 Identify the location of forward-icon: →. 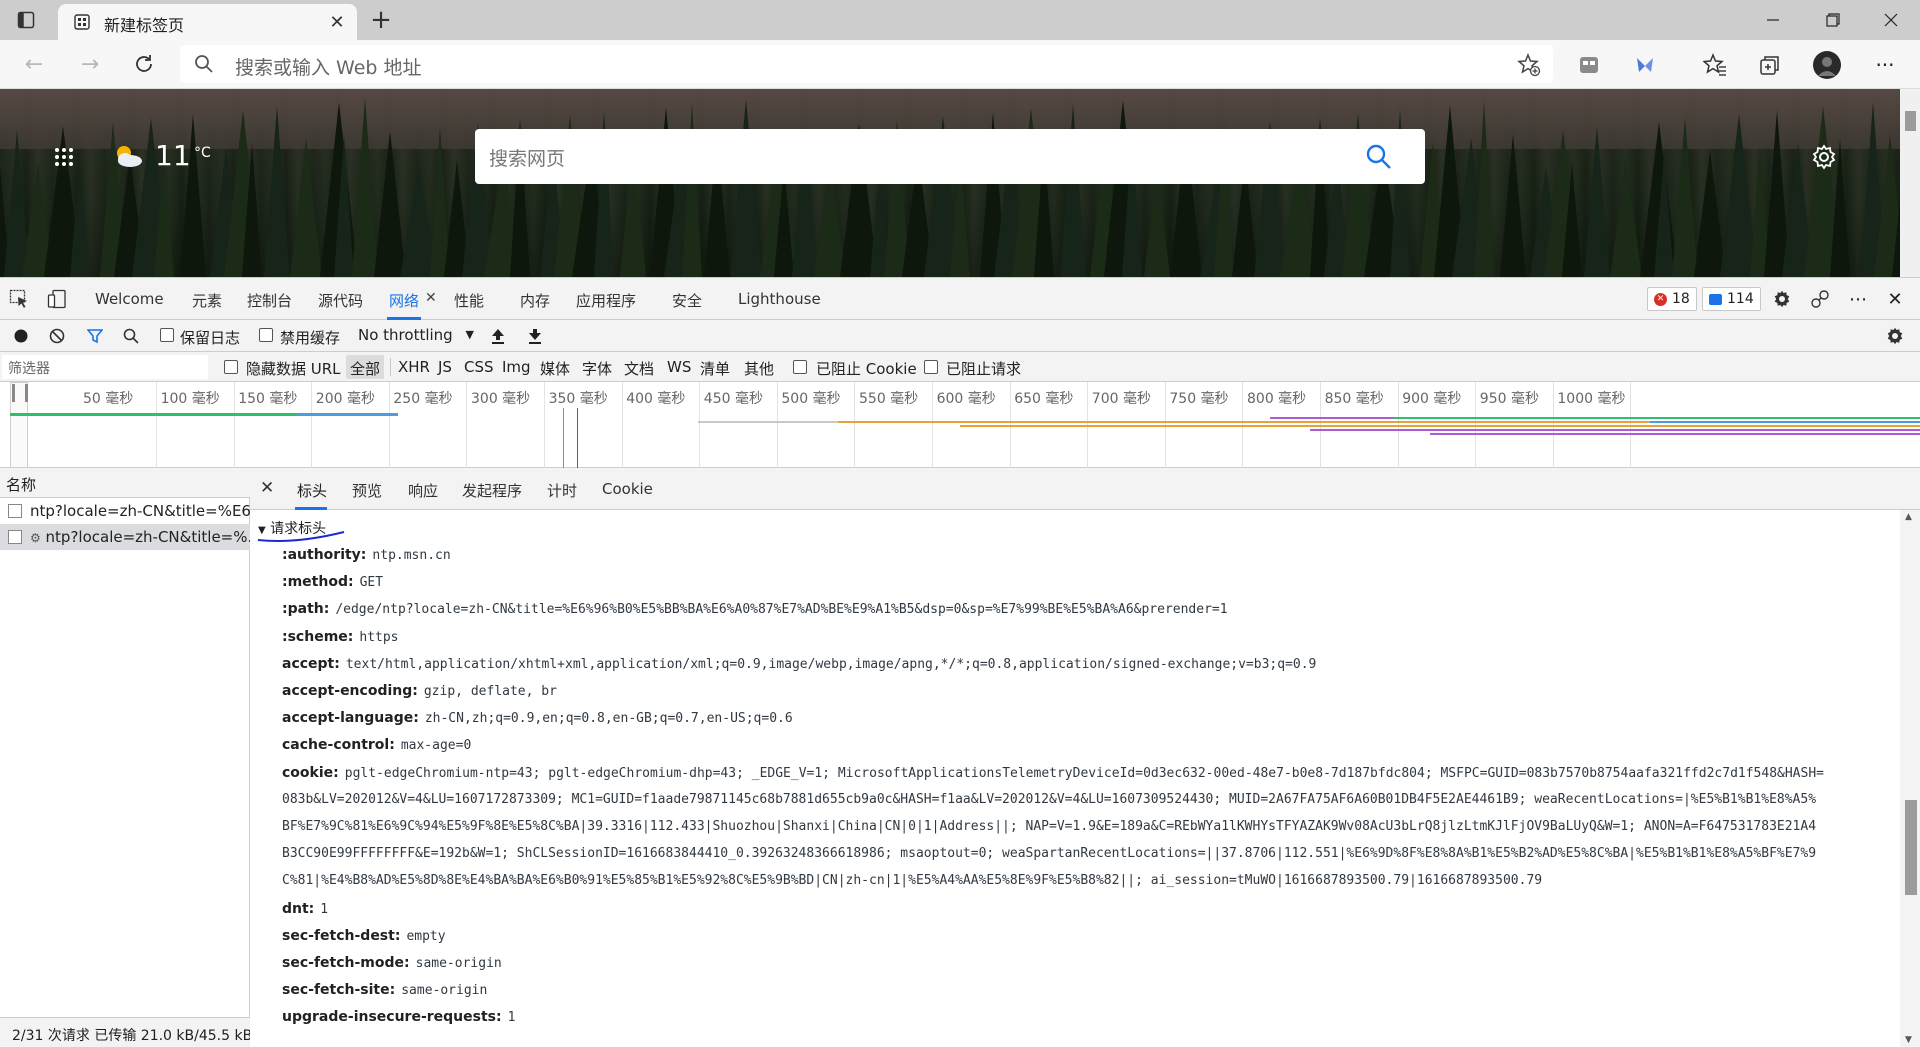
(90, 64).